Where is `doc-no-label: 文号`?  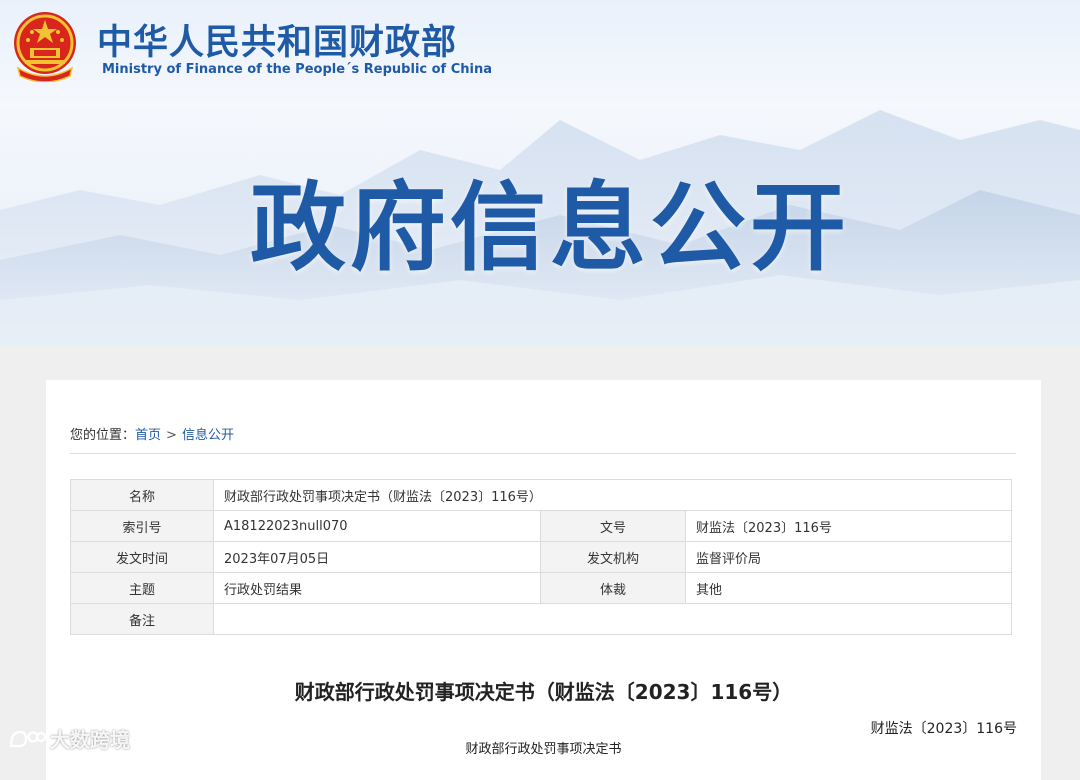 doc-no-label: 文号 is located at coordinates (613, 526).